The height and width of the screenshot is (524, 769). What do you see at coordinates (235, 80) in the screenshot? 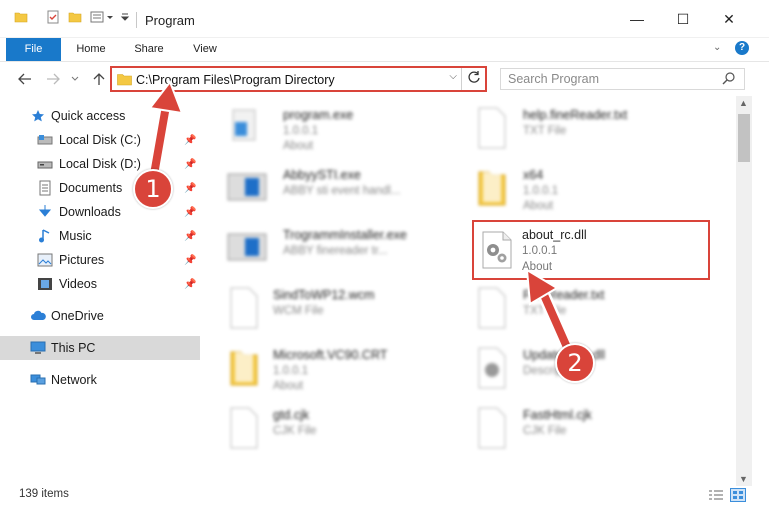
I see `address-path: C:\Program Files\Program Directory` at bounding box center [235, 80].